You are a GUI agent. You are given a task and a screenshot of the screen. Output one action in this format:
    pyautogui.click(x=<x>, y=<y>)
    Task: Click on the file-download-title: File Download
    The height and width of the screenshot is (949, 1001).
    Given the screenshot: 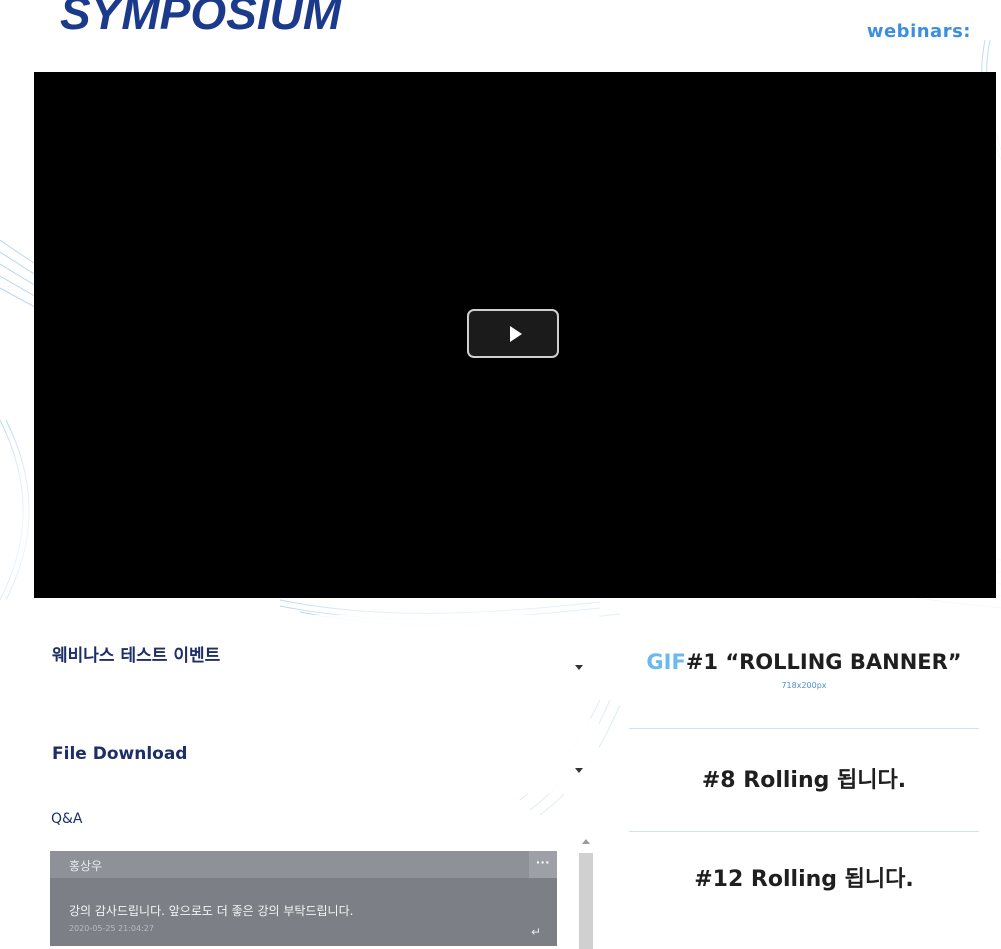 What is the action you would take?
    pyautogui.click(x=120, y=754)
    